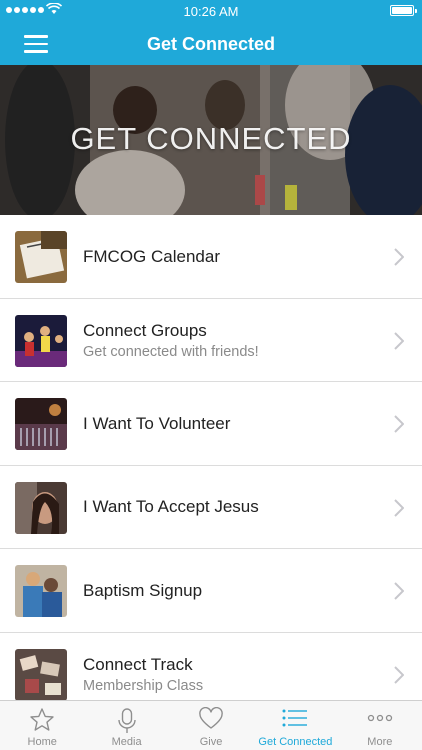 This screenshot has width=422, height=750. What do you see at coordinates (42, 719) in the screenshot?
I see `star-icon` at bounding box center [42, 719].